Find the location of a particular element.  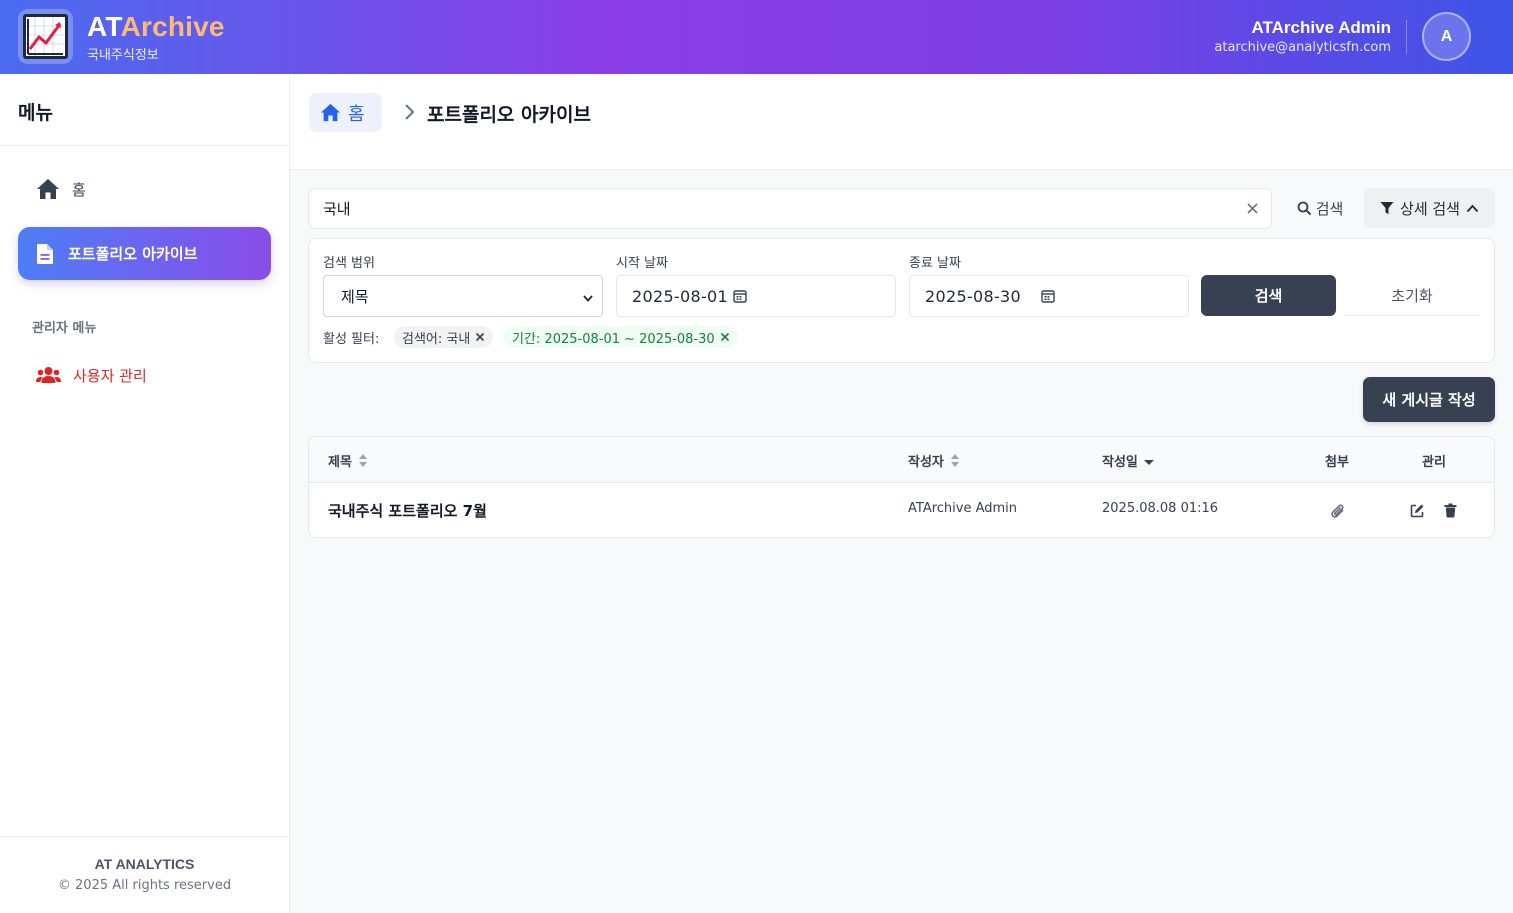

users-icon is located at coordinates (48, 375).